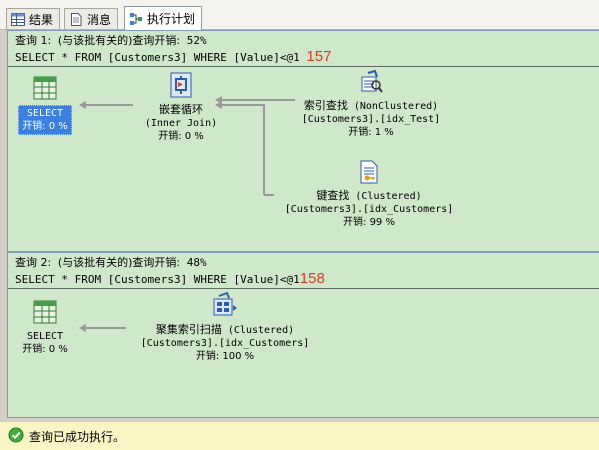 The width and height of the screenshot is (599, 450). I want to click on query1-annotation: 157, so click(319, 56).